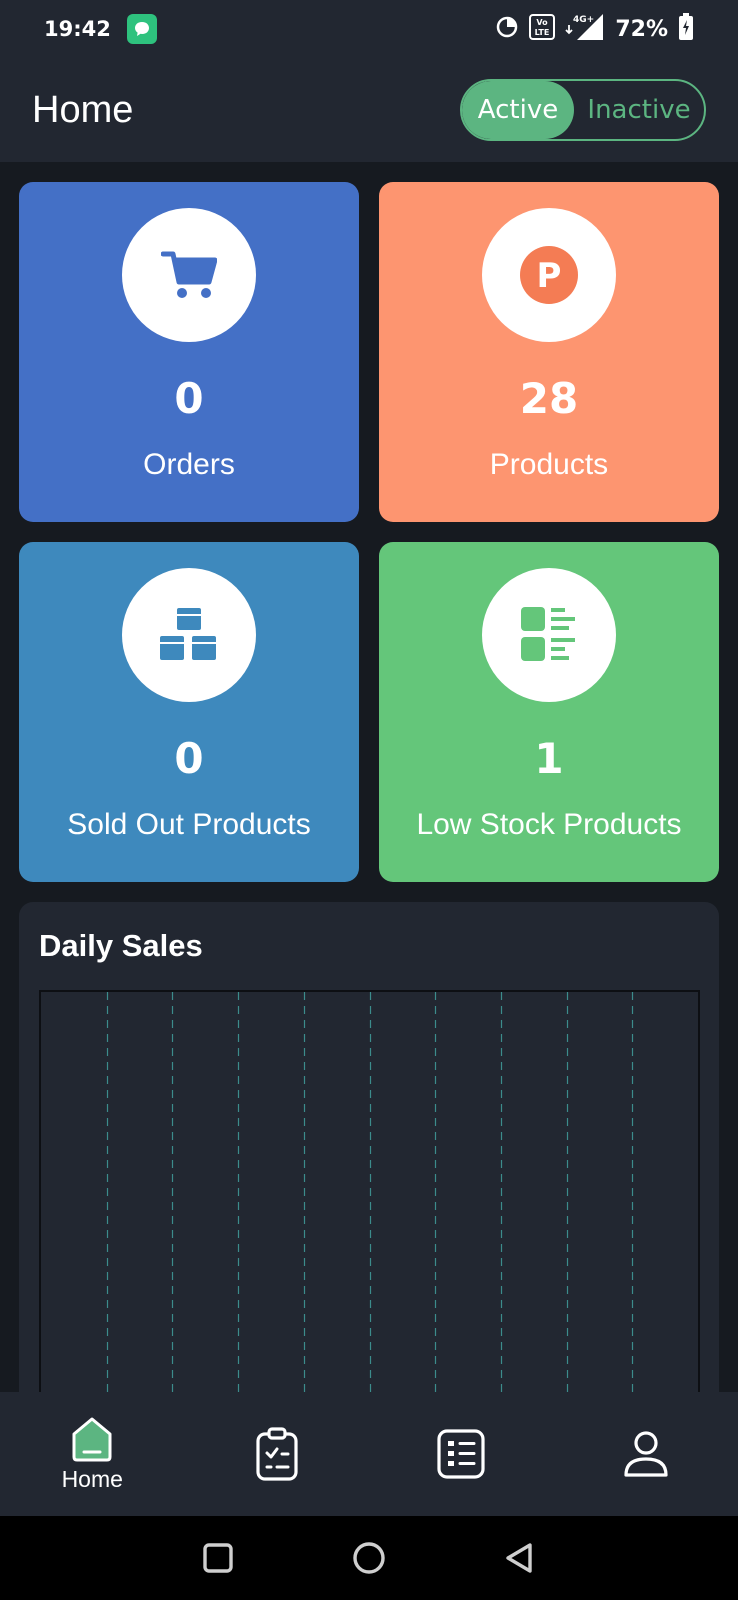  Describe the element at coordinates (92, 1478) in the screenshot. I see `nav-home-label: Home` at that location.